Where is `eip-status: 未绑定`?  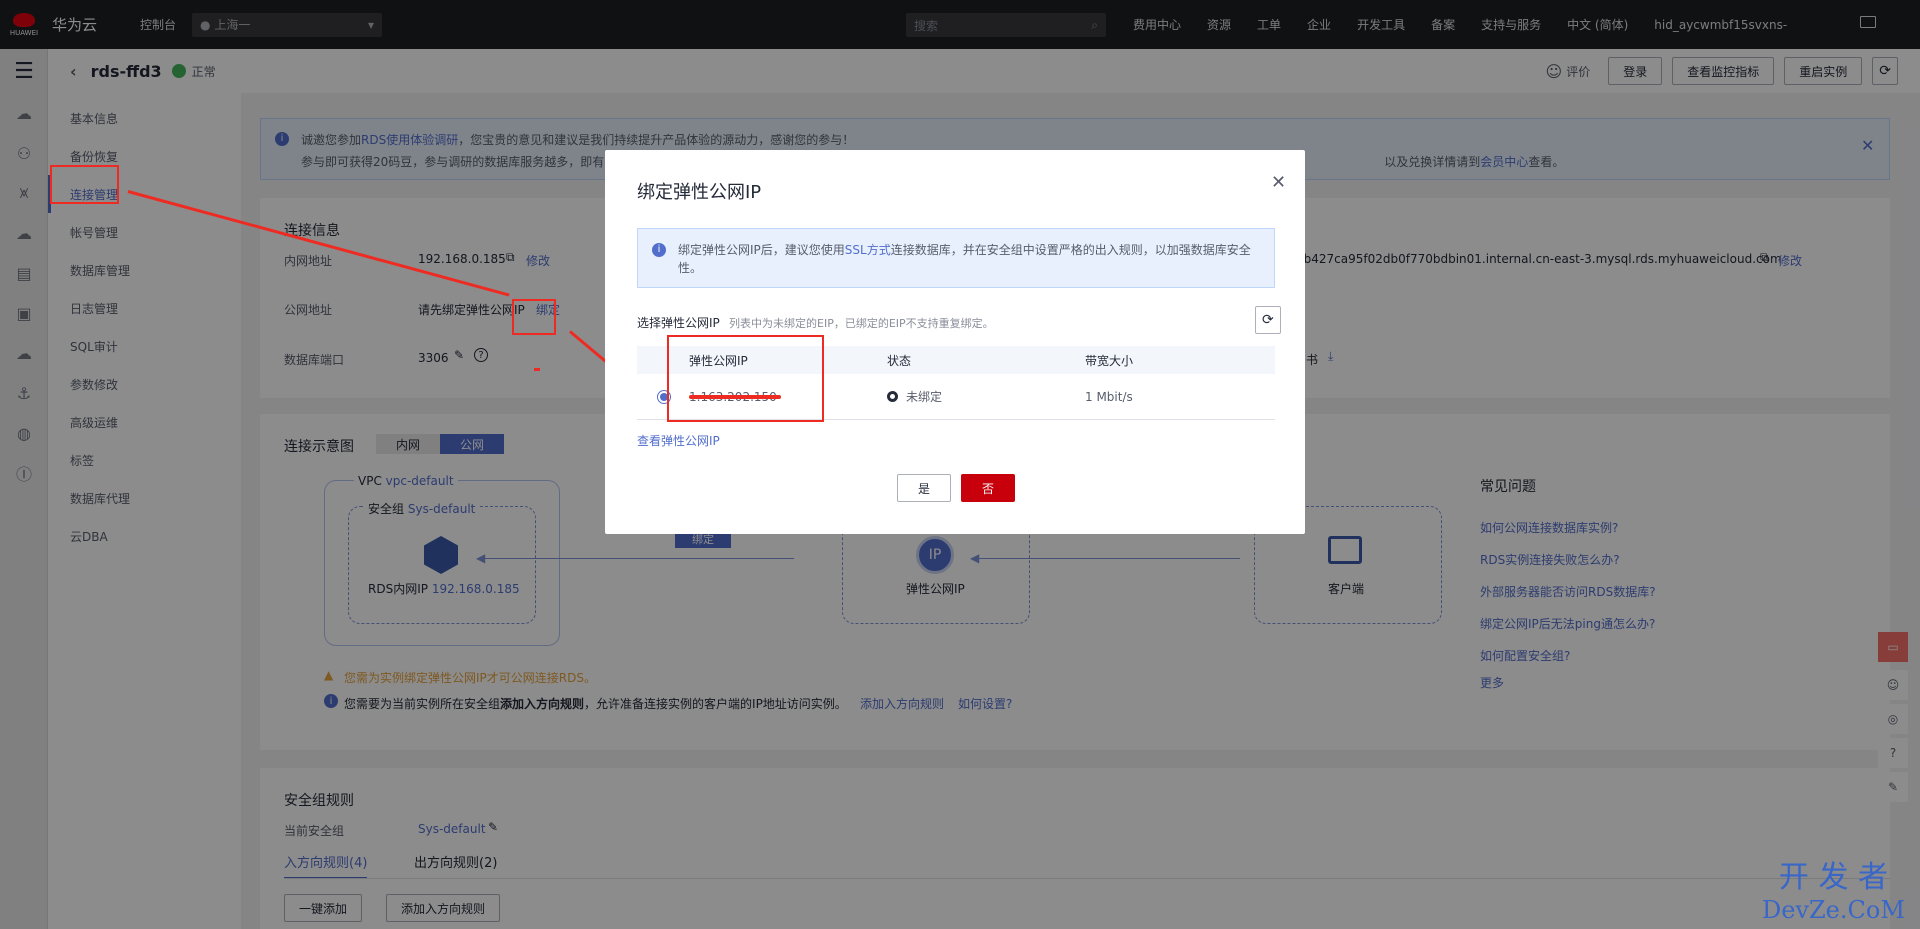 eip-status: 未绑定 is located at coordinates (986, 396).